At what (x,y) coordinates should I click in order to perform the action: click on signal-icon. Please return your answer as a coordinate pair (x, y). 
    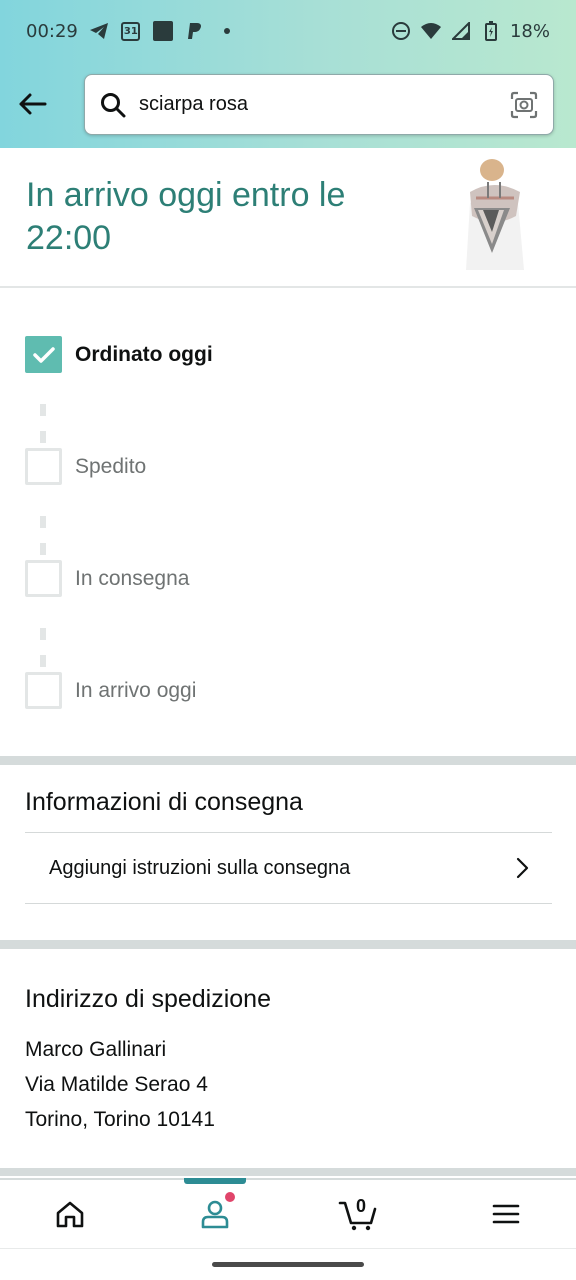
    Looking at the image, I should click on (461, 31).